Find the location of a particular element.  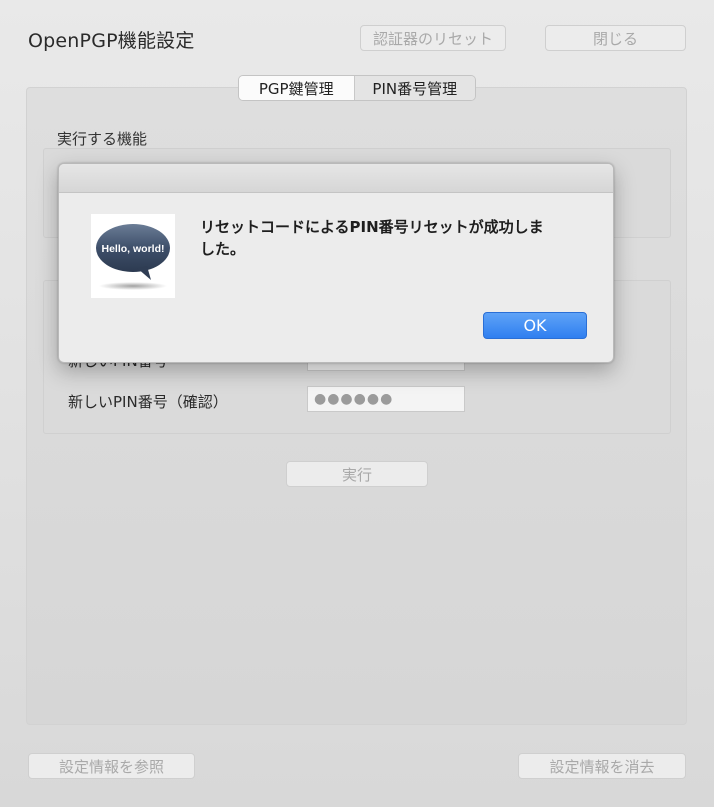

dialog-message-line-1: リセットコードによるPIN番号リセットが成功しま is located at coordinates (372, 227).